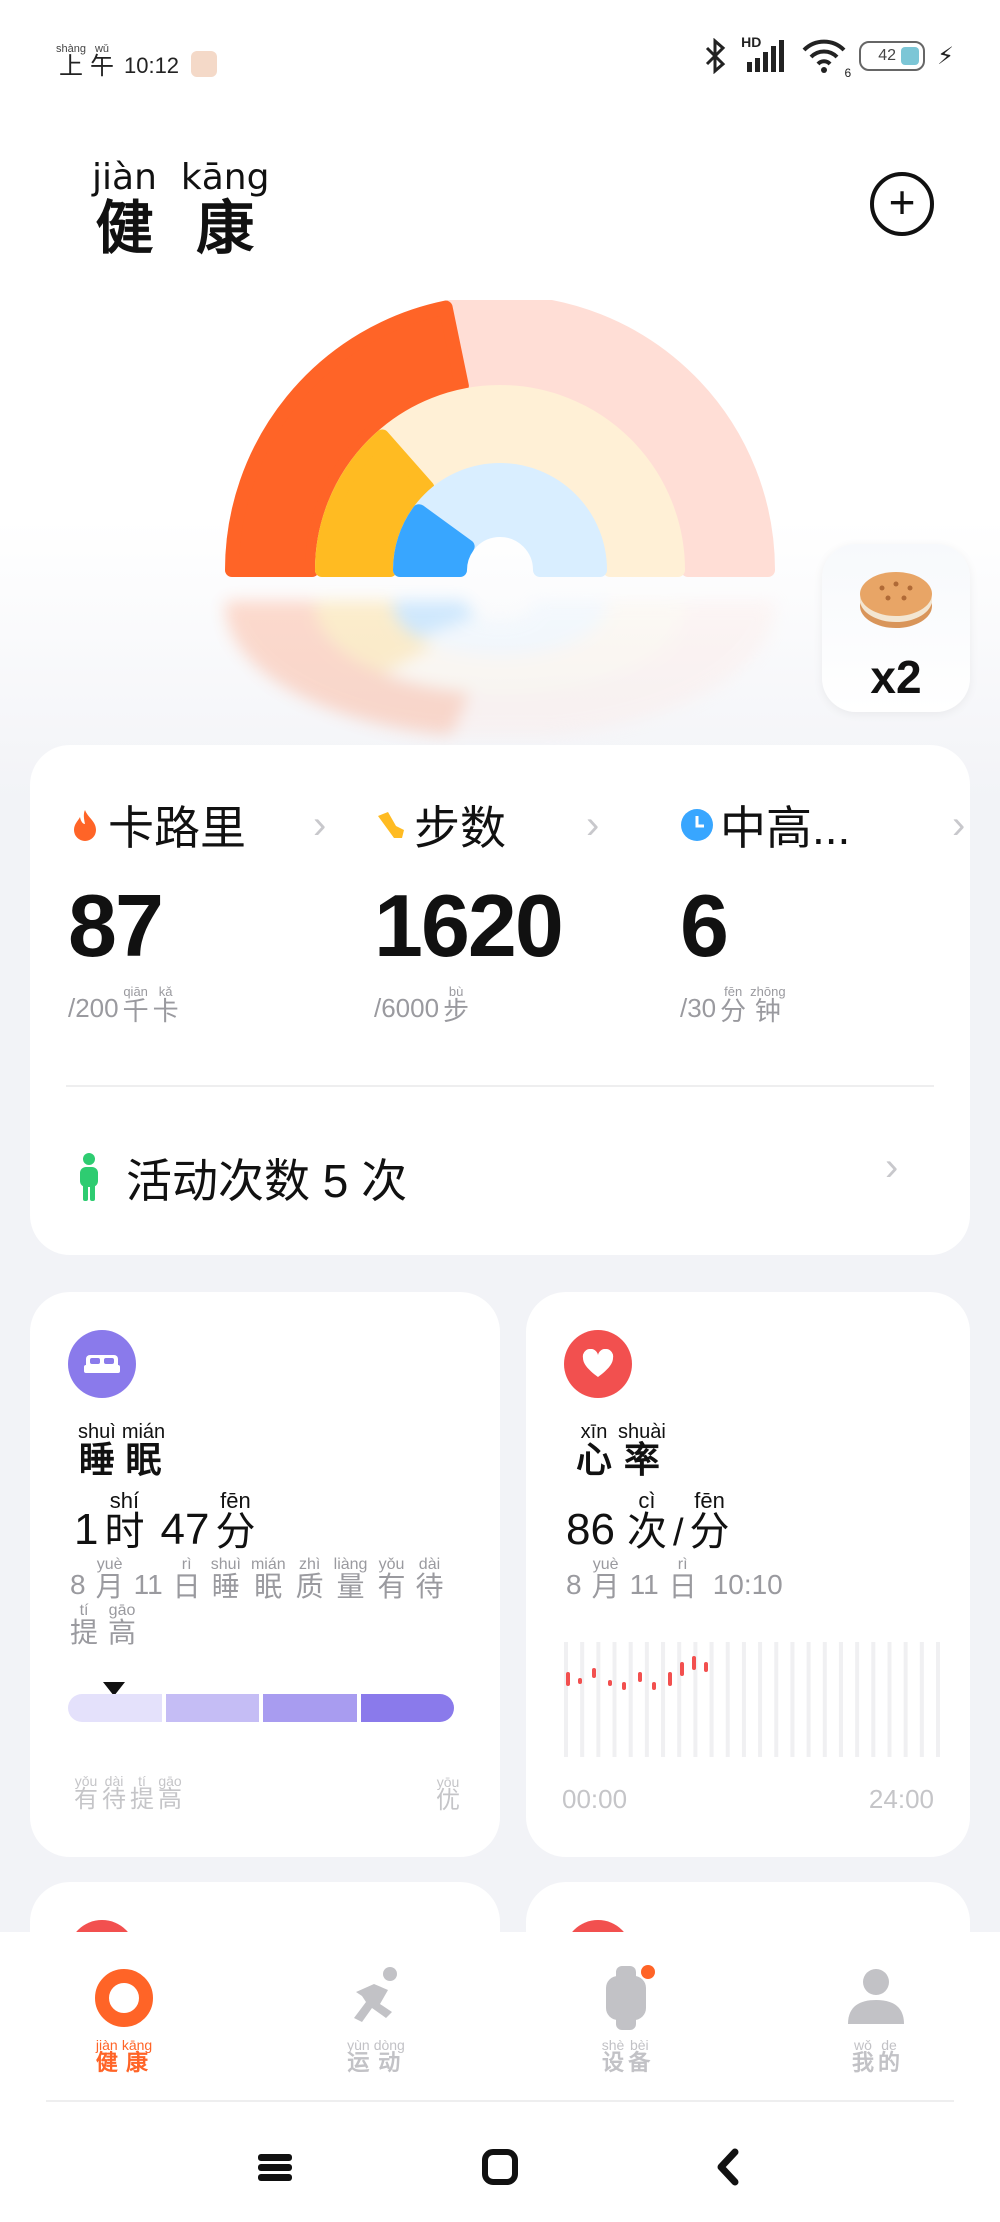 This screenshot has height=2222, width=1000. What do you see at coordinates (460, 828) in the screenshot?
I see `metric-label: 步数` at bounding box center [460, 828].